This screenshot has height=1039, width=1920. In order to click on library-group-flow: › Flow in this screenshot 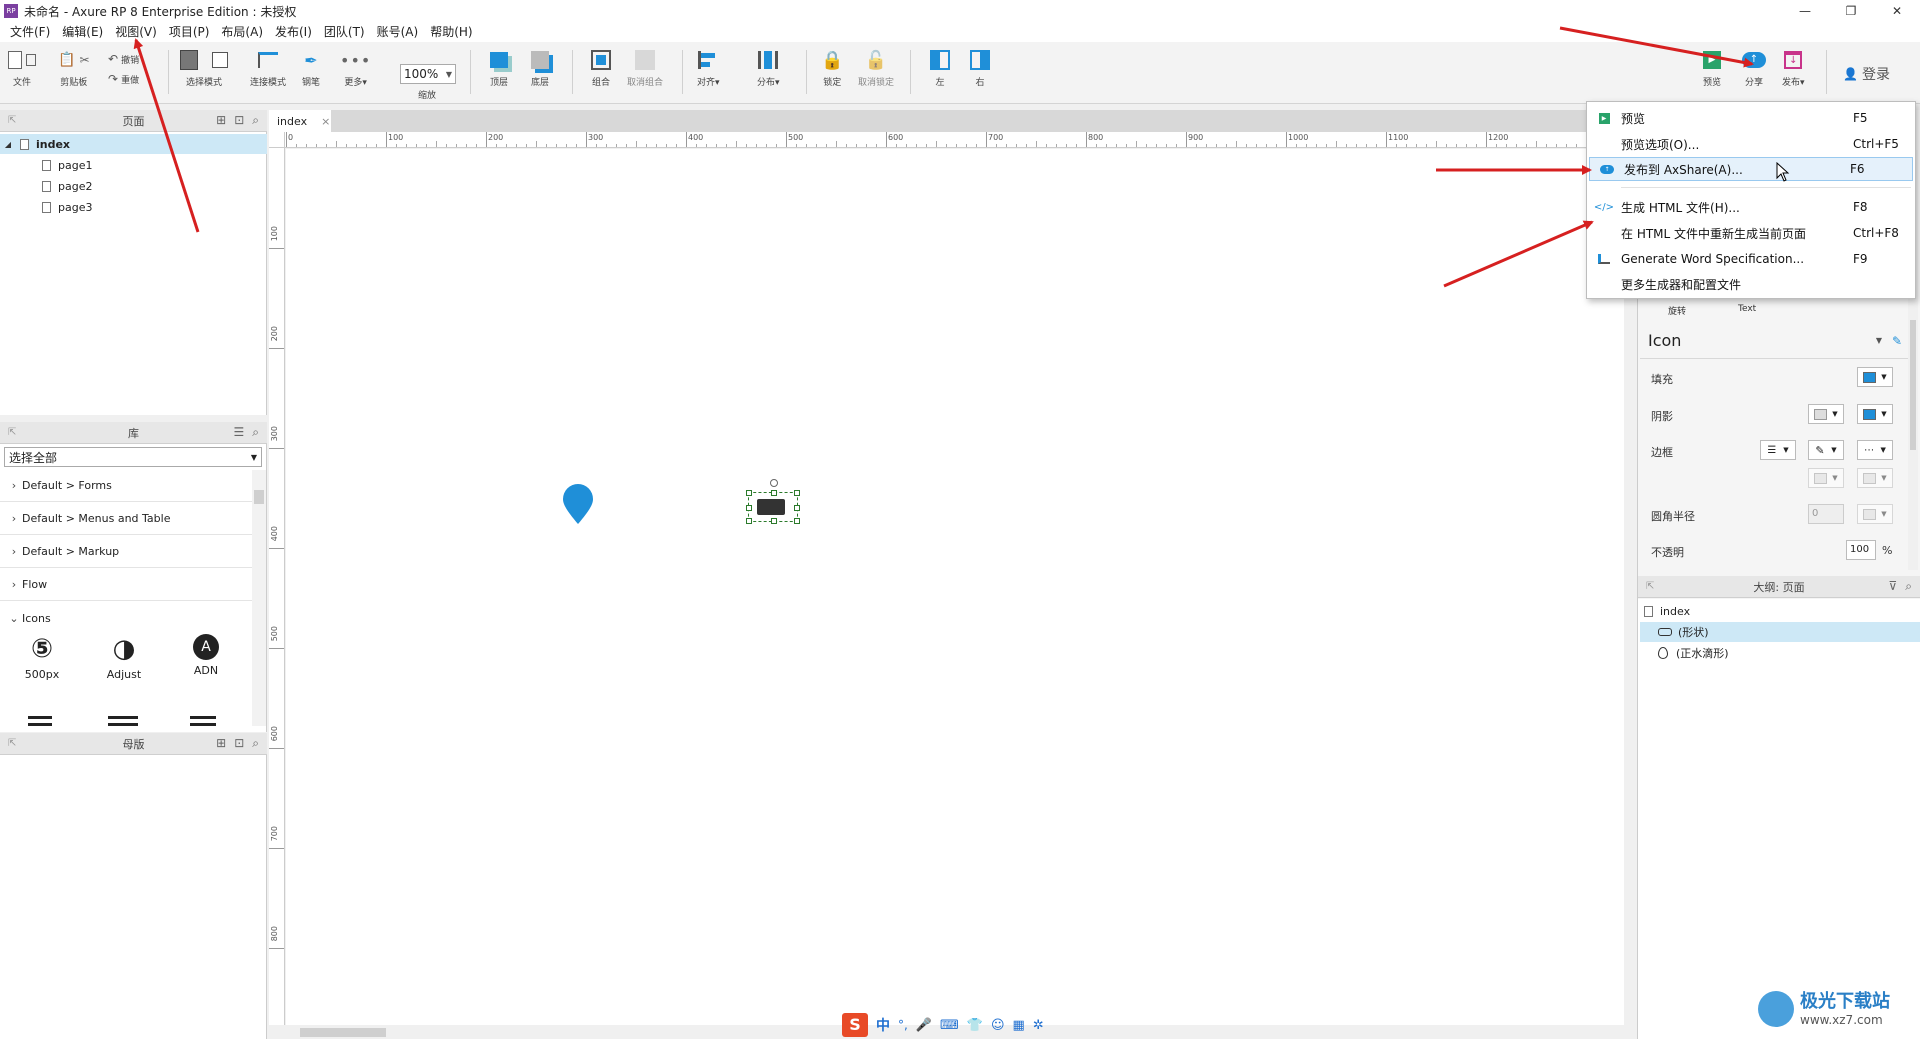, I will do `click(126, 585)`.